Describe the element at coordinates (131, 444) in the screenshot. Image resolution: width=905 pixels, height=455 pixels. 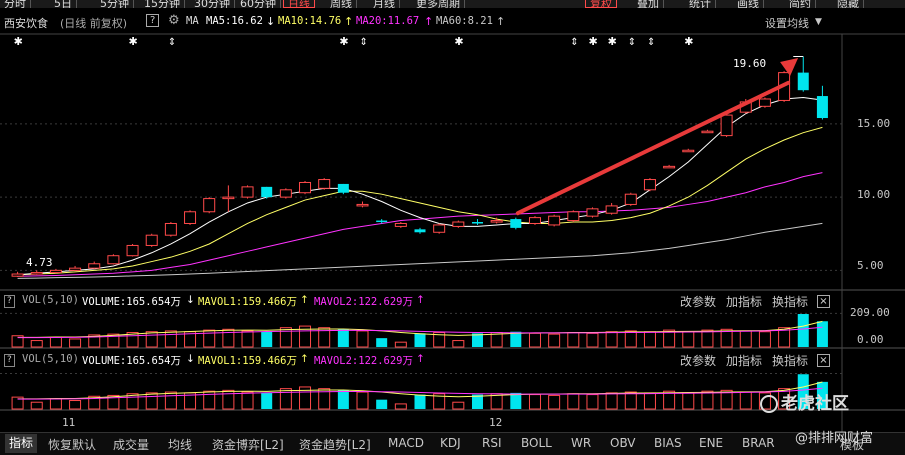
I see `tab-volume: 成交量` at that location.